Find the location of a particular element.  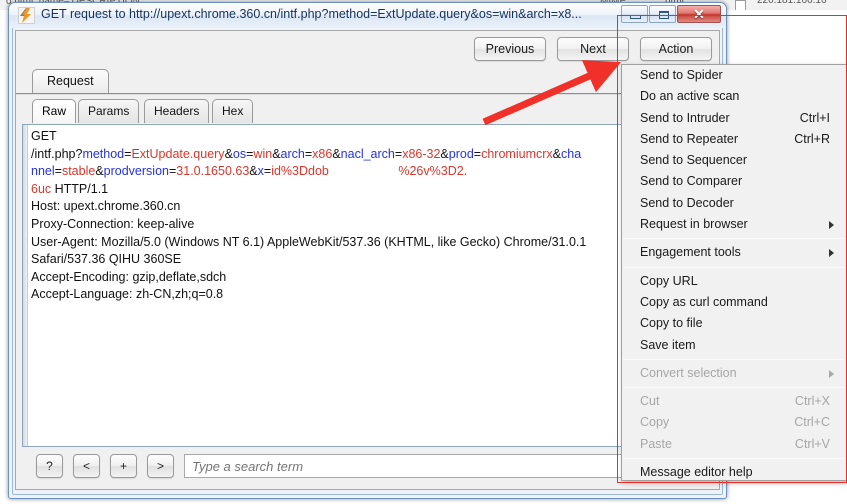

request-token: prod is located at coordinates (461, 153).